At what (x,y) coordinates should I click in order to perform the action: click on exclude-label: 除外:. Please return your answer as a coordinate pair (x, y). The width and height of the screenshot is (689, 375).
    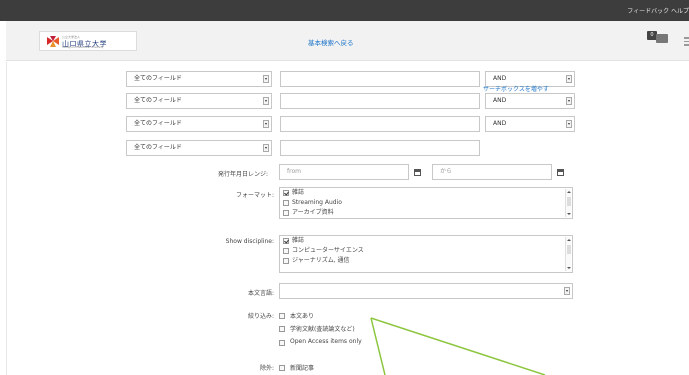
    Looking at the image, I should click on (266, 368).